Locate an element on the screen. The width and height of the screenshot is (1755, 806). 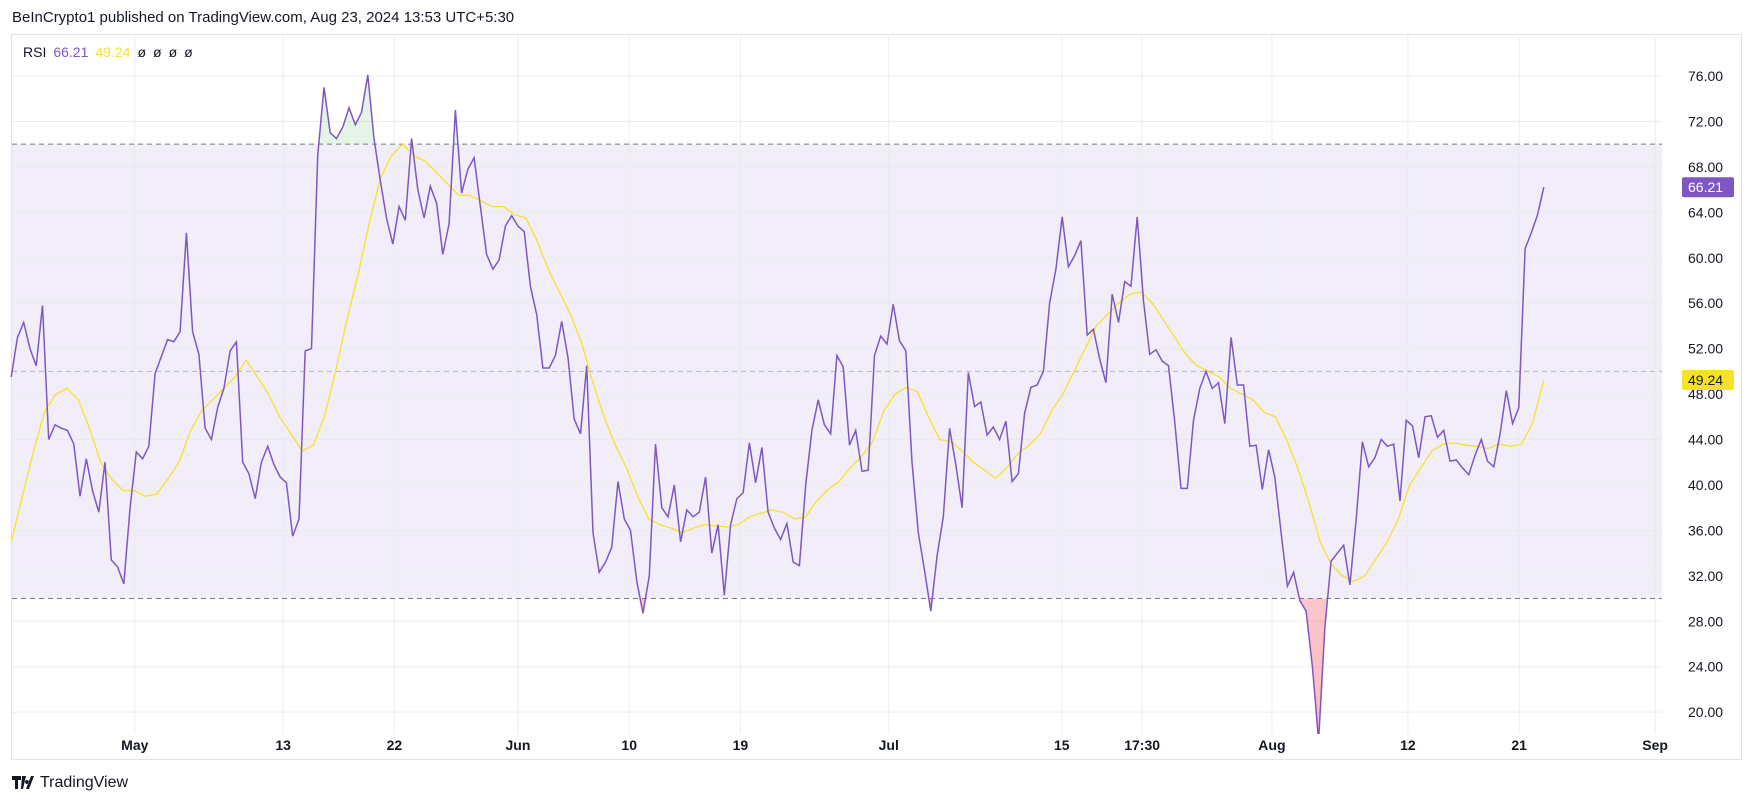
y-axis-tick-label: 72.00 is located at coordinates (1705, 121).